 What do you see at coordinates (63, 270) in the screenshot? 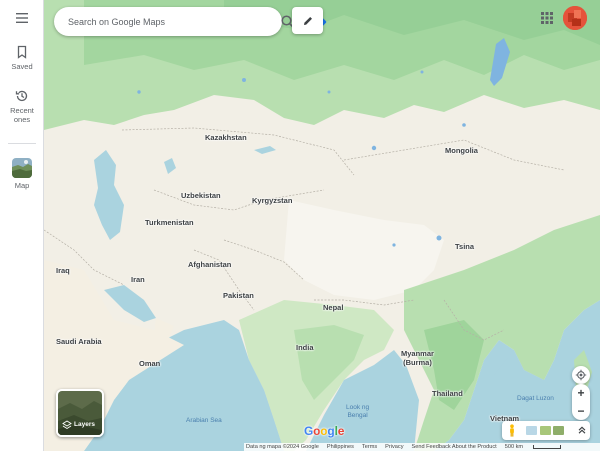
I see `place-label-iraq: Iraq` at bounding box center [63, 270].